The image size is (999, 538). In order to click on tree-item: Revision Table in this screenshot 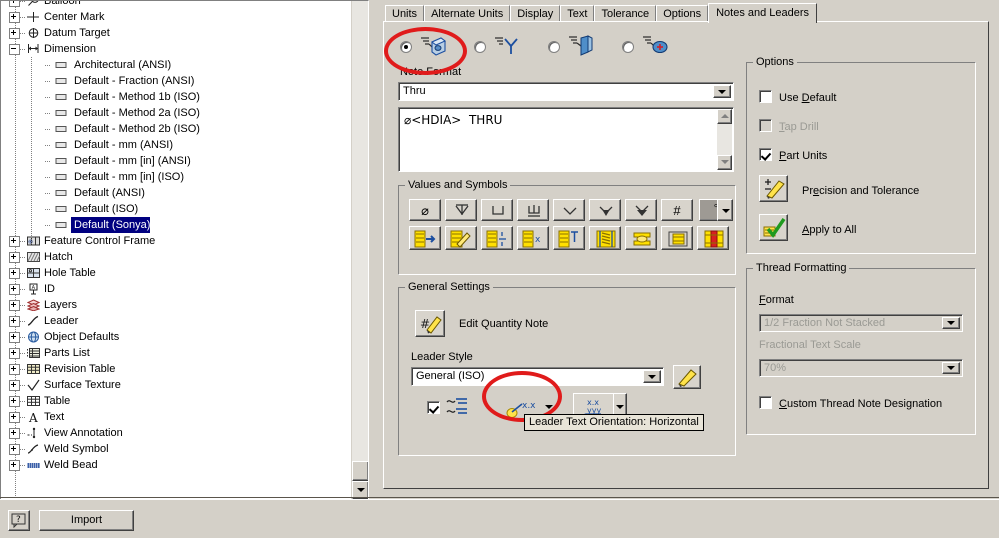, I will do `click(176, 369)`.